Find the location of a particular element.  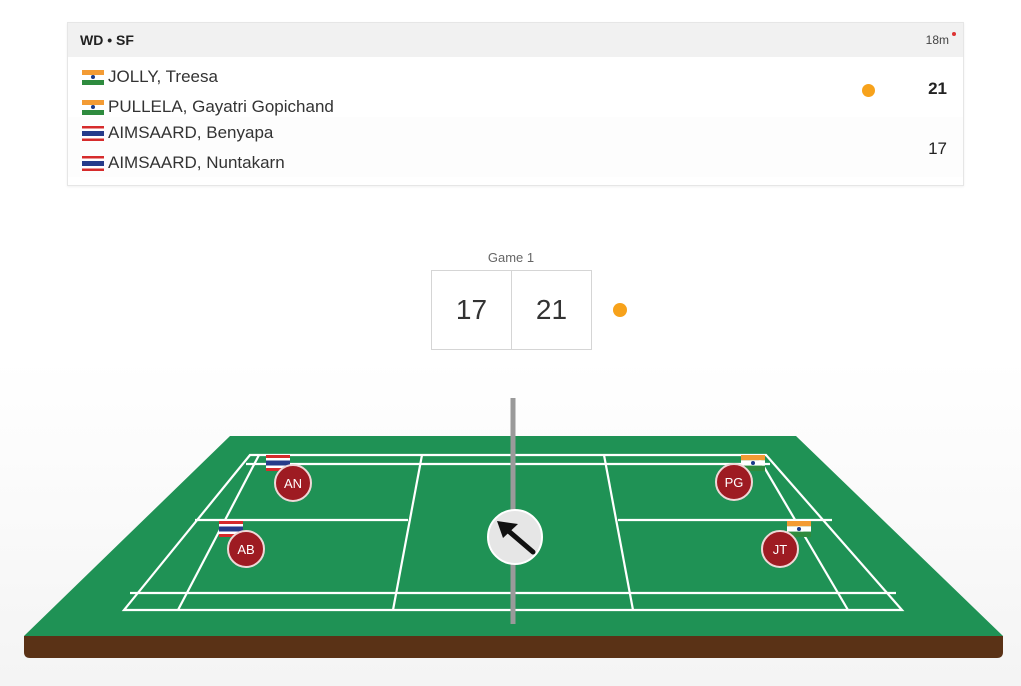

shuttle-marker is located at coordinates (515, 537).